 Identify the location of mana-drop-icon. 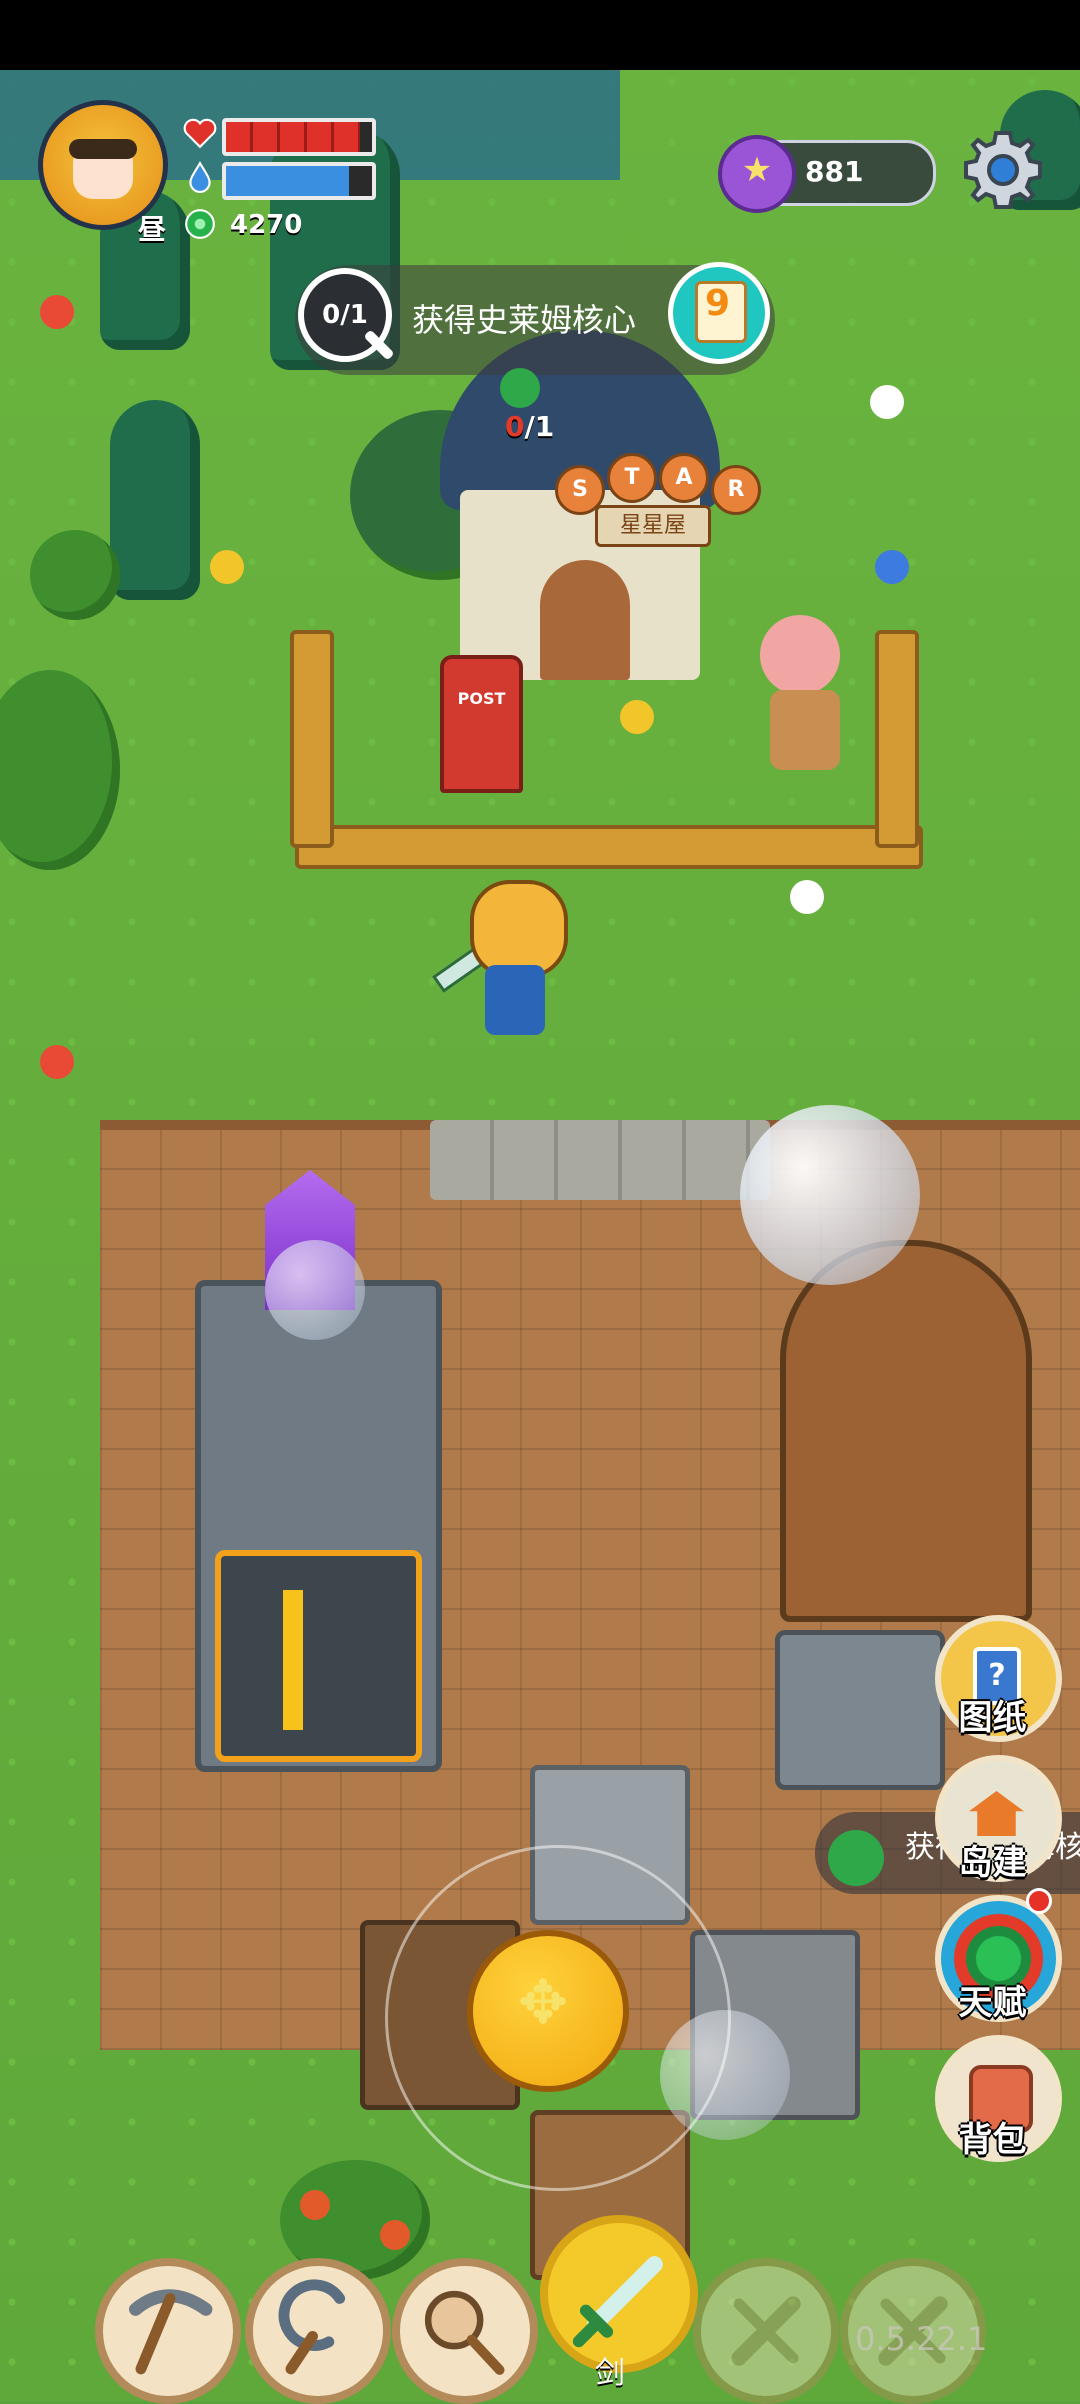
(200, 177).